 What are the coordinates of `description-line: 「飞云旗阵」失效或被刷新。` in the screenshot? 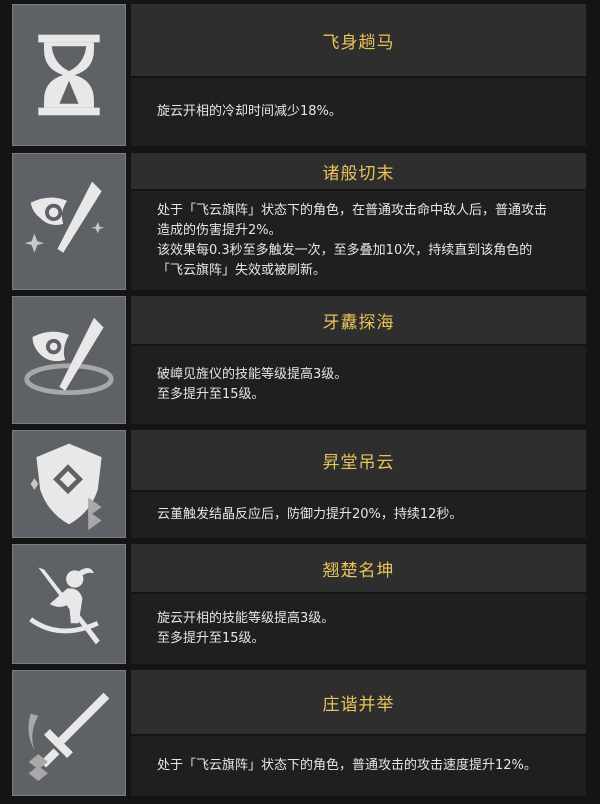 It's located at (242, 270).